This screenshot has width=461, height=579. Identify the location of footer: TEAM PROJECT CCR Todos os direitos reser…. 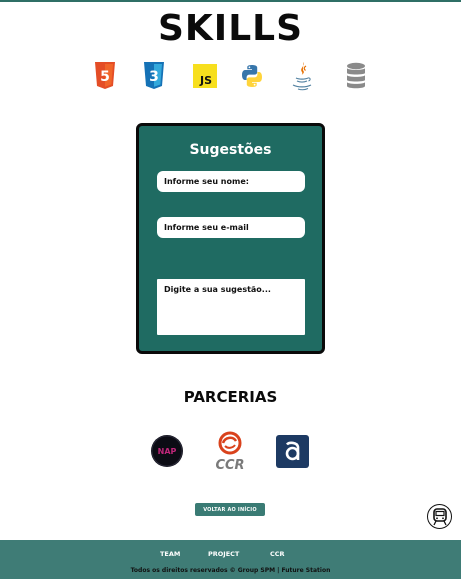
(230, 559).